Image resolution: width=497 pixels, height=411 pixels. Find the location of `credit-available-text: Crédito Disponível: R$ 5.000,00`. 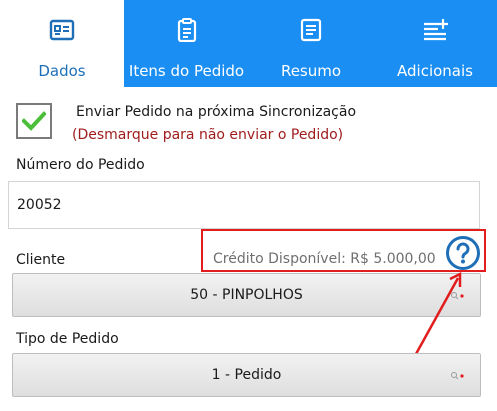

credit-available-text: Crédito Disponível: R$ 5.000,00 is located at coordinates (324, 259).